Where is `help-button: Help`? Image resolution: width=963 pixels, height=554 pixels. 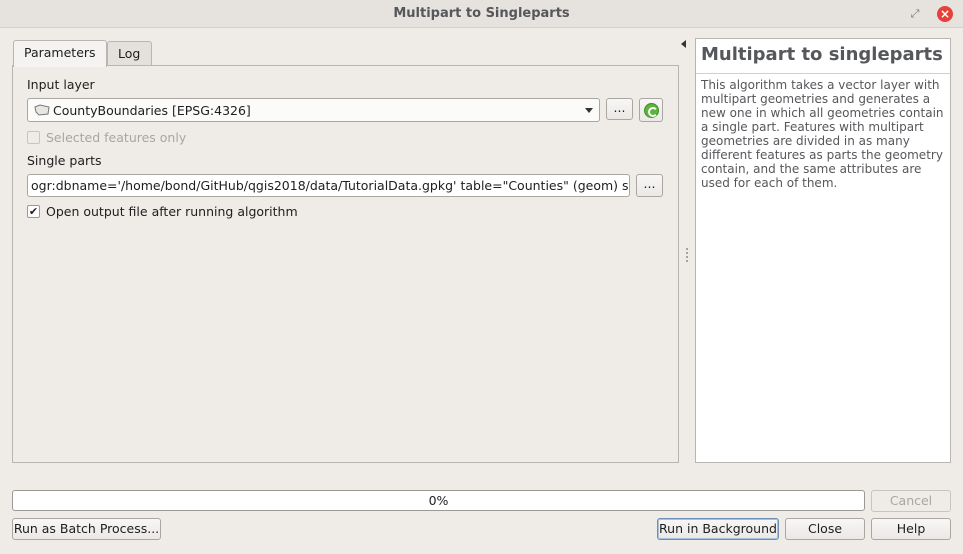 help-button: Help is located at coordinates (911, 529).